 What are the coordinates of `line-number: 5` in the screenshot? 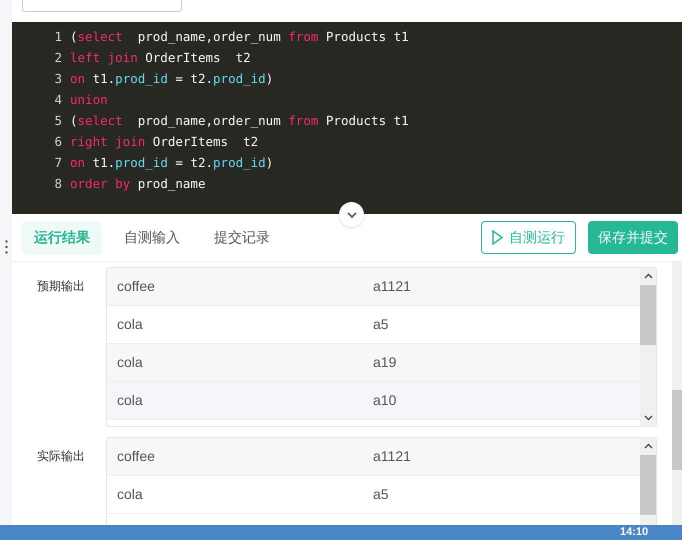 It's located at (58, 121).